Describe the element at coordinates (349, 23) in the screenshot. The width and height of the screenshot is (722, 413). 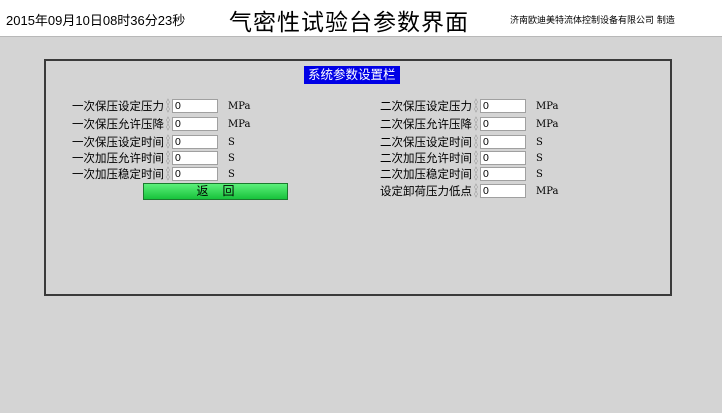
I see `page-title: 气密性试验台参数界面` at that location.